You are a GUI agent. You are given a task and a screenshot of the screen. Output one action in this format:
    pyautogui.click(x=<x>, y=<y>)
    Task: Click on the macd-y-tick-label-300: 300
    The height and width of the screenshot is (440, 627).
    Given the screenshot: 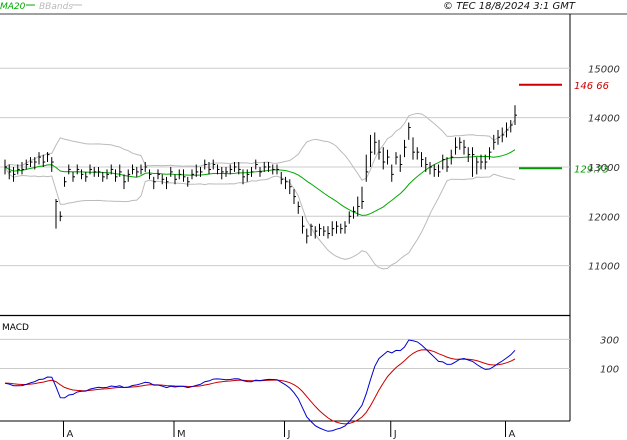 What is the action you would take?
    pyautogui.click(x=609, y=340)
    